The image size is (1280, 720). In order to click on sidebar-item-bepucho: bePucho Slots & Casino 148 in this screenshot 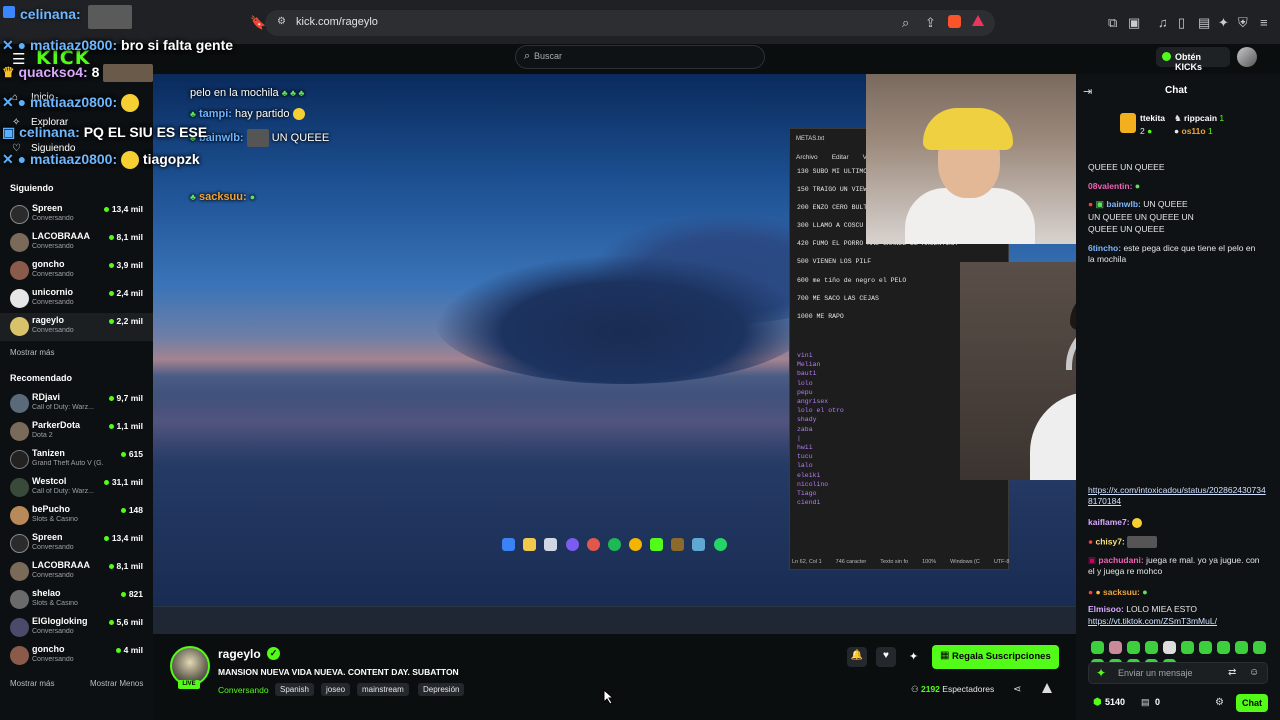, I will do `click(76, 516)`.